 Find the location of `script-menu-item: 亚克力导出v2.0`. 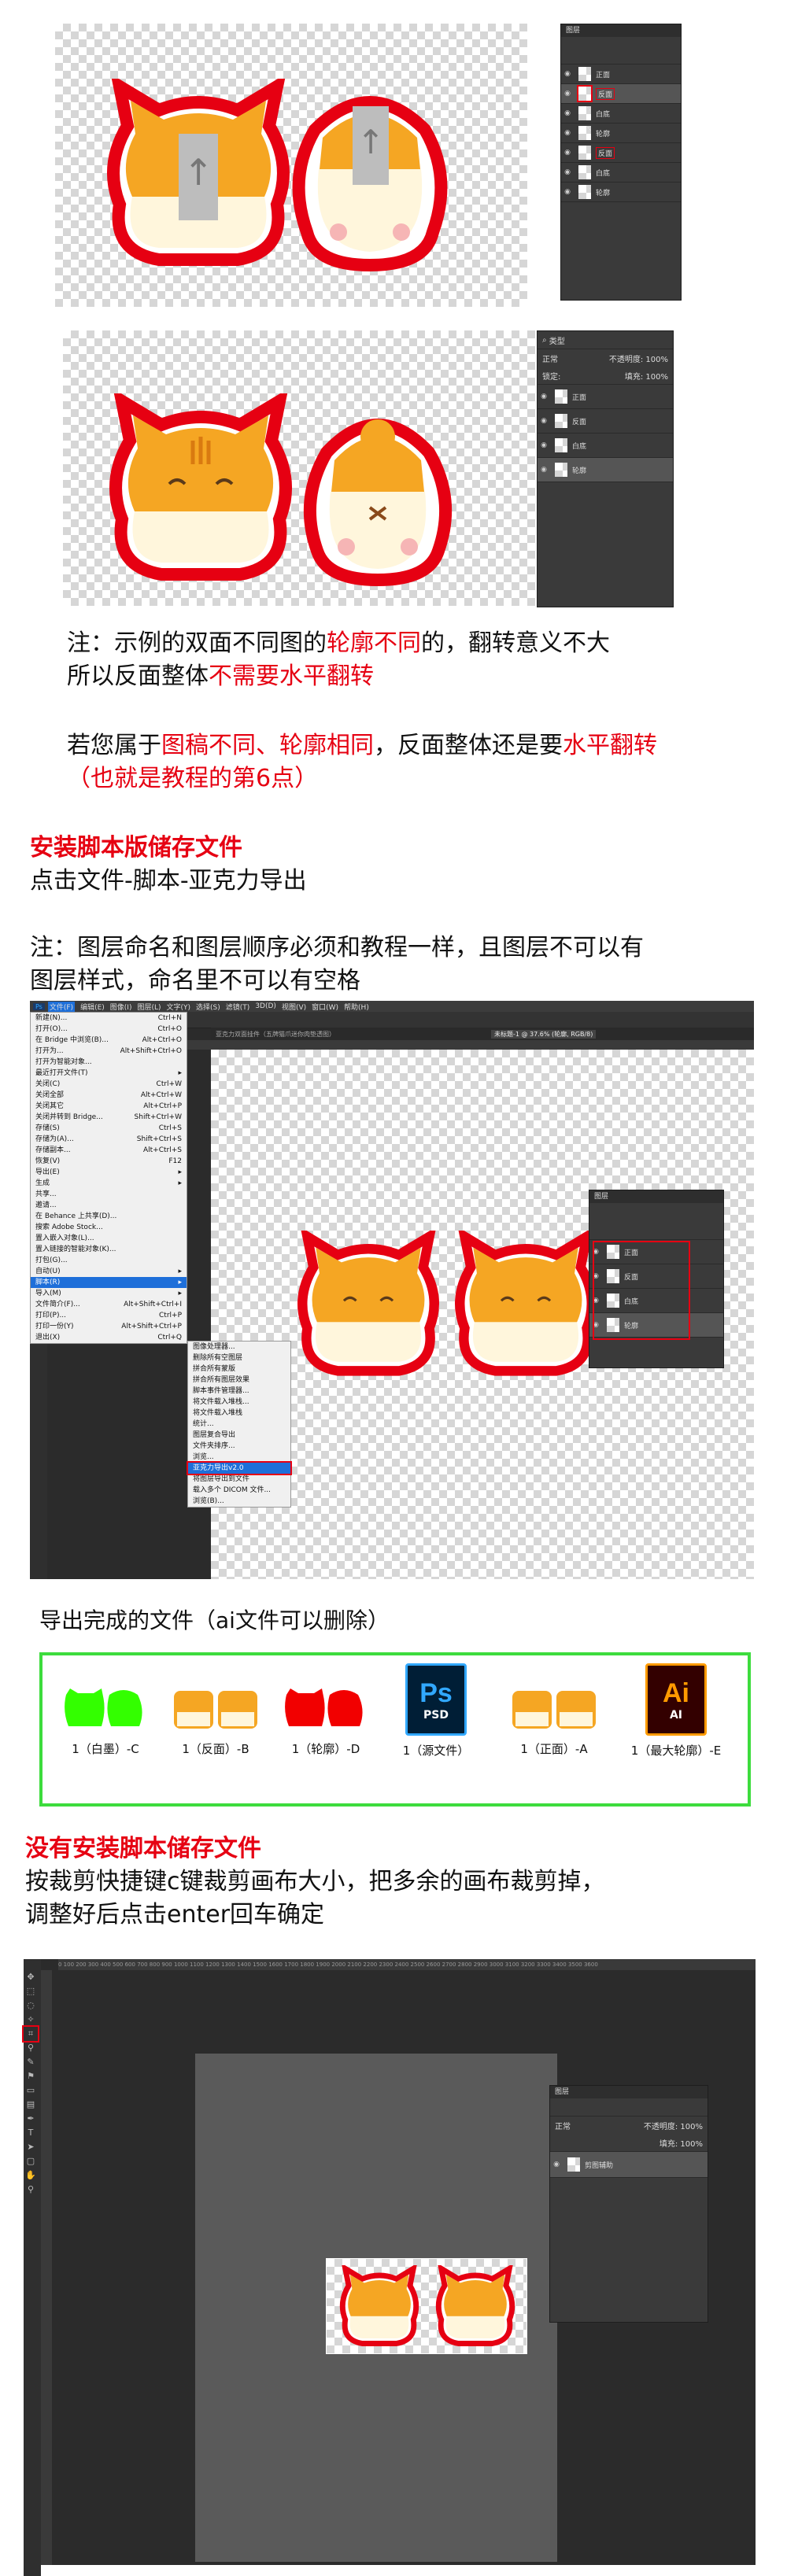

script-menu-item: 亚克力导出v2.0 is located at coordinates (239, 1468).